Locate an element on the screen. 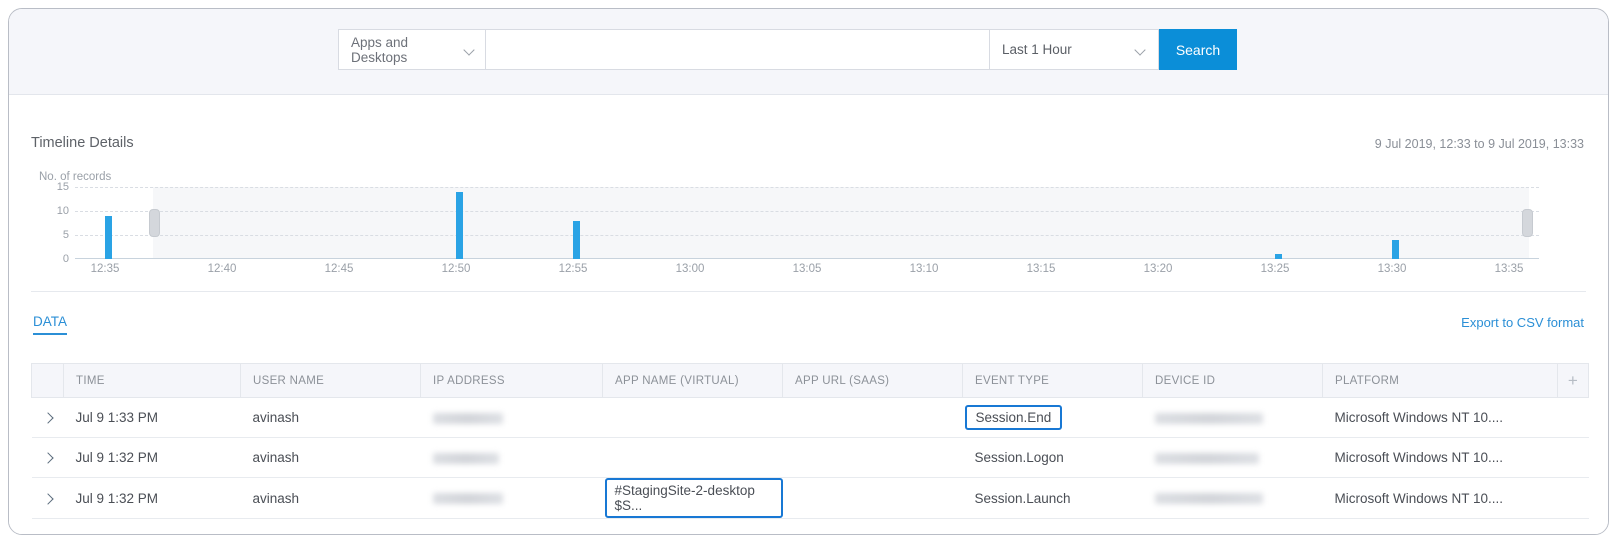  table-header-device-id: DEVICE ID is located at coordinates (1232, 380).